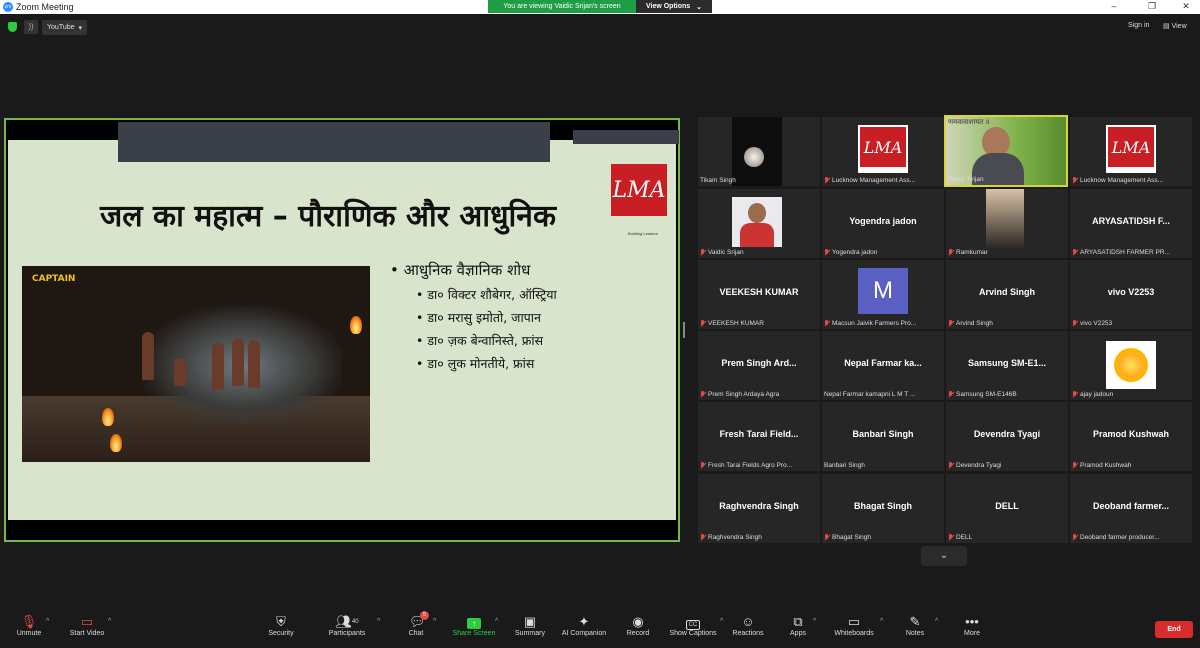  I want to click on end-meeting-button: End, so click(1174, 629).